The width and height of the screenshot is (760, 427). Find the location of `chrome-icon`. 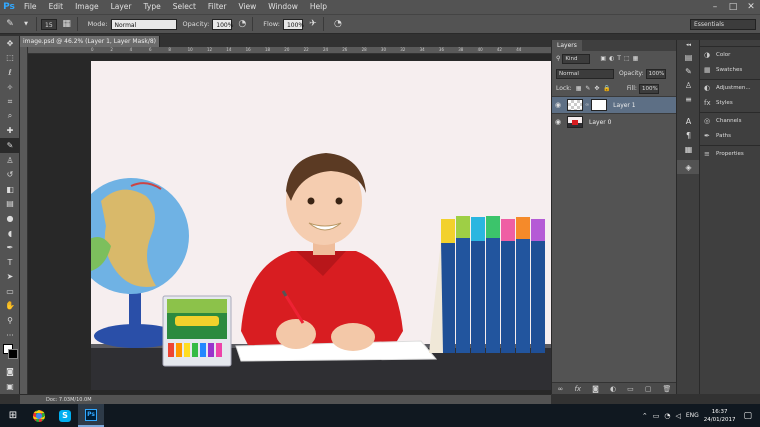

chrome-icon is located at coordinates (39, 415).